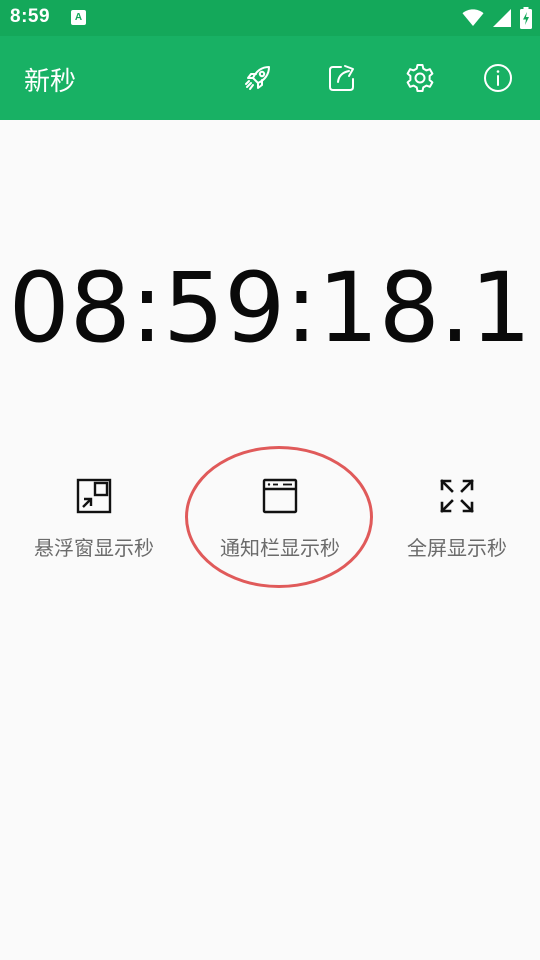 Image resolution: width=540 pixels, height=960 pixels. I want to click on rocket-icon, so click(257, 78).